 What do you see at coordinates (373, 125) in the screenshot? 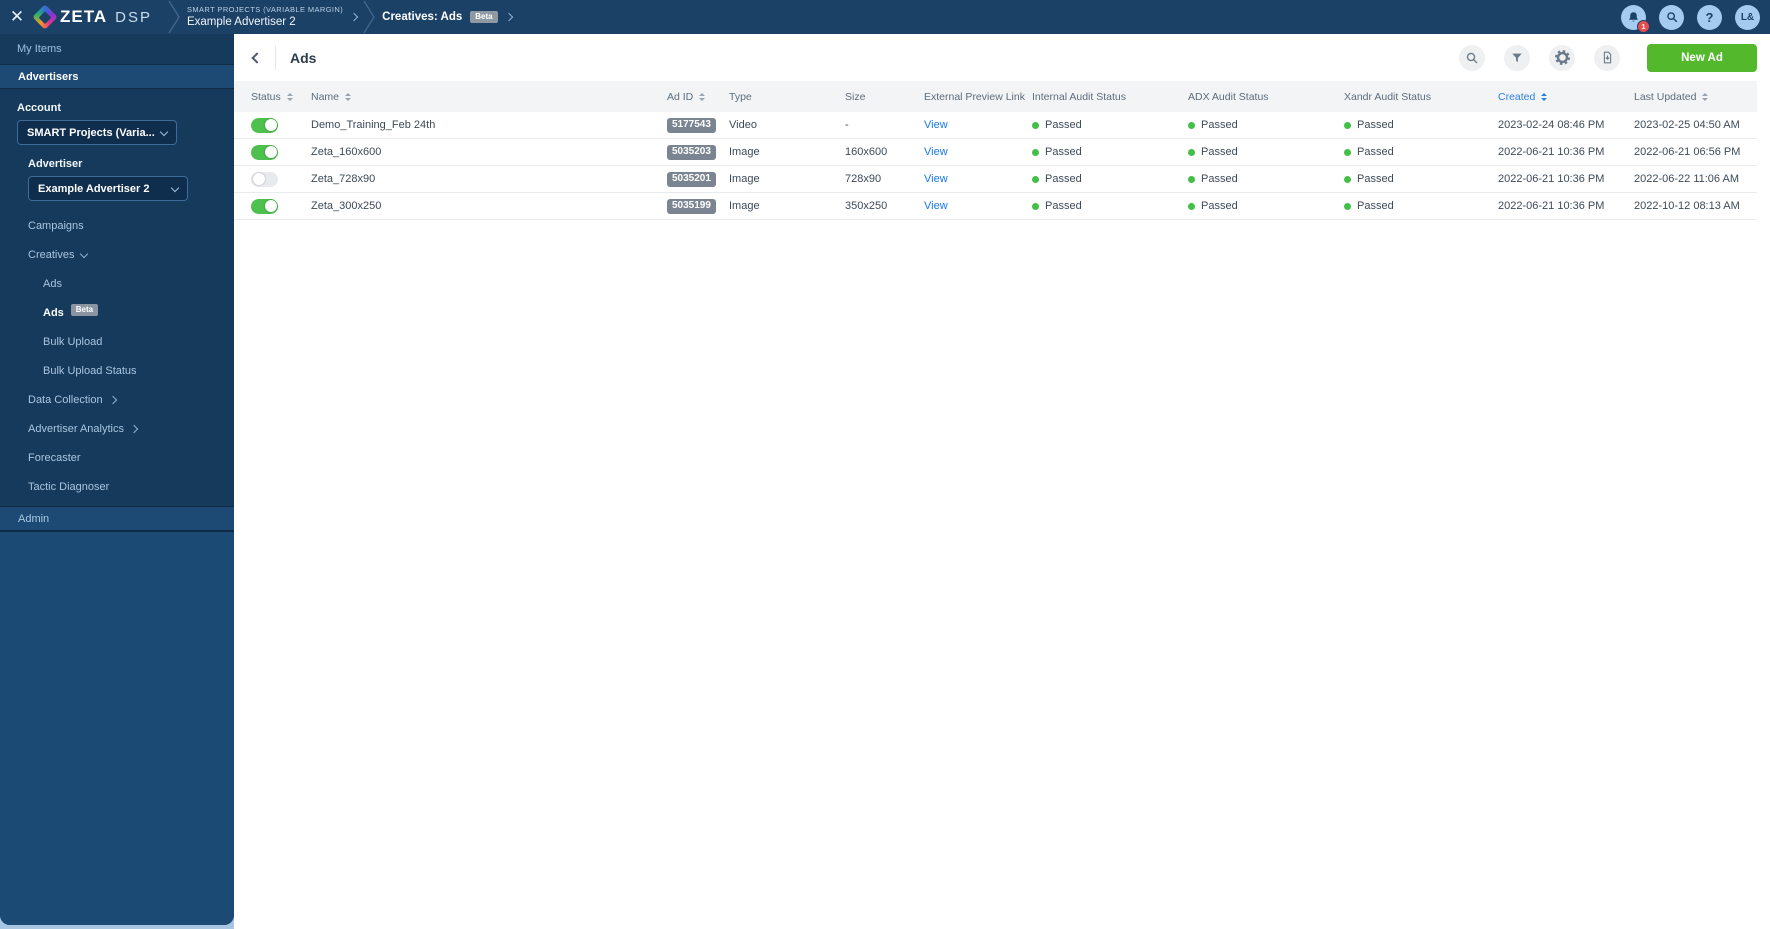
I see `ad-name: Demo_Training_Feb 24th` at bounding box center [373, 125].